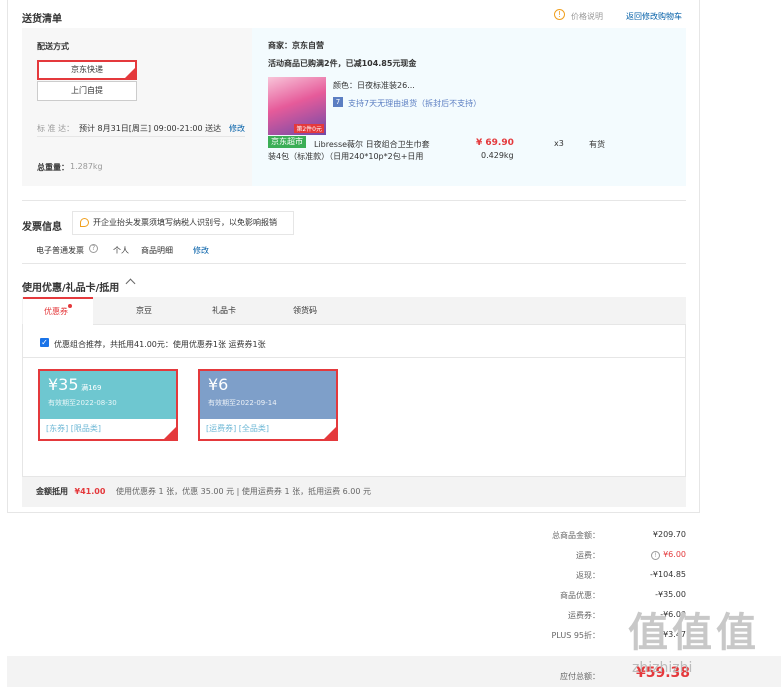  What do you see at coordinates (70, 306) in the screenshot?
I see `new-dot-icon` at bounding box center [70, 306].